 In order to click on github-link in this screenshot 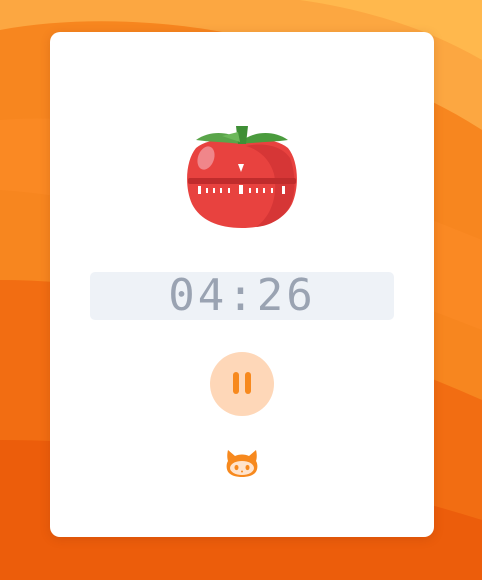, I will do `click(242, 465)`.